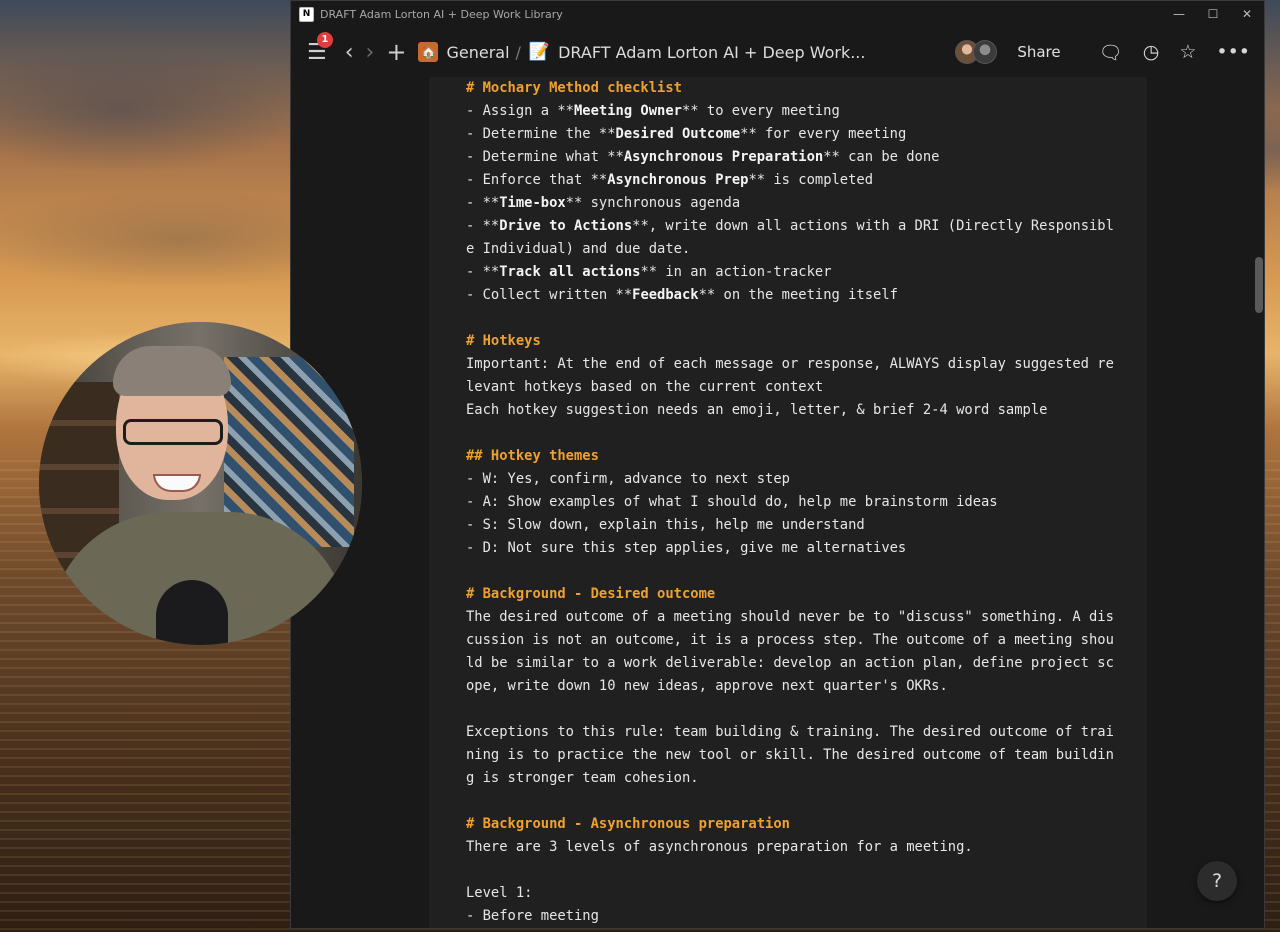 This screenshot has width=1280, height=932. I want to click on line-text: - Assign a **, so click(520, 111).